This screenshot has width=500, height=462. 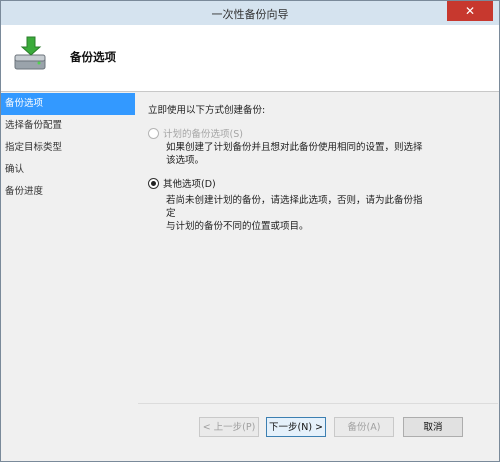 What do you see at coordinates (297, 154) in the screenshot?
I see `scheduled-backup-description: 如果创建了计划备份并且想对此备份使用相同的设置，则选择 该选项。` at bounding box center [297, 154].